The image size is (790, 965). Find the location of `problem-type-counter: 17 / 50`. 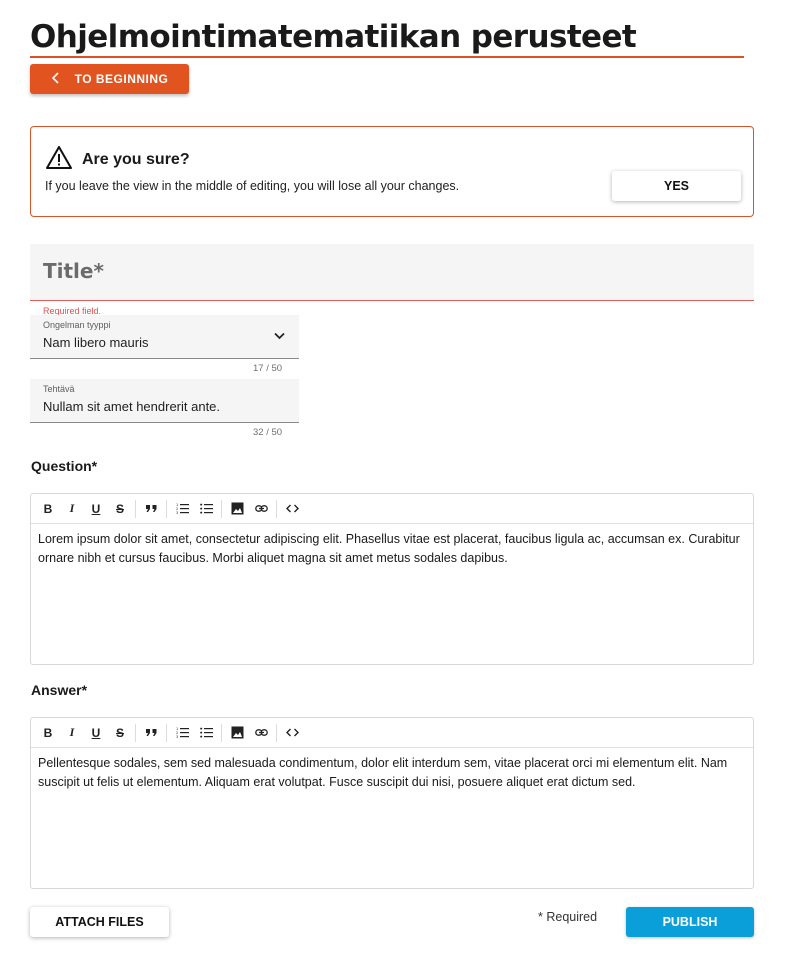

problem-type-counter: 17 / 50 is located at coordinates (268, 368).